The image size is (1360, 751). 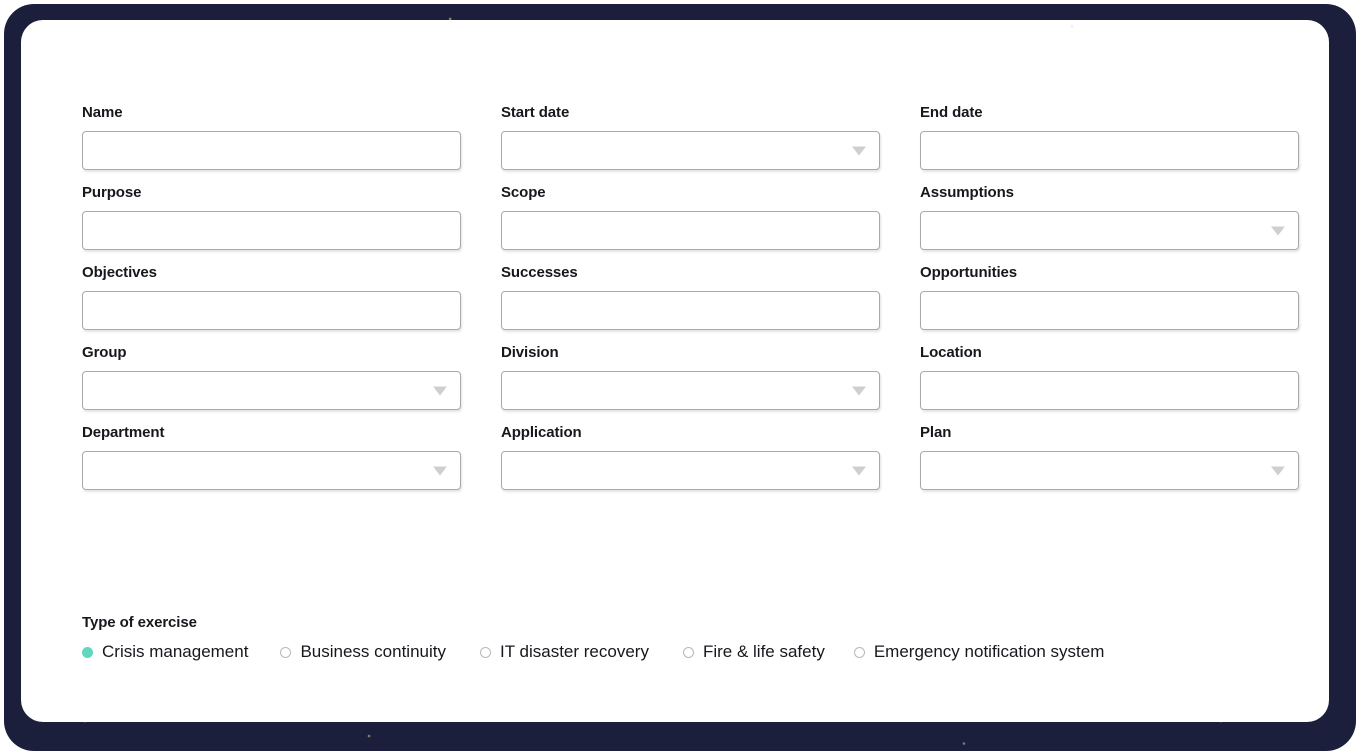 I want to click on form-field-purpose: Purpose, so click(x=271, y=217).